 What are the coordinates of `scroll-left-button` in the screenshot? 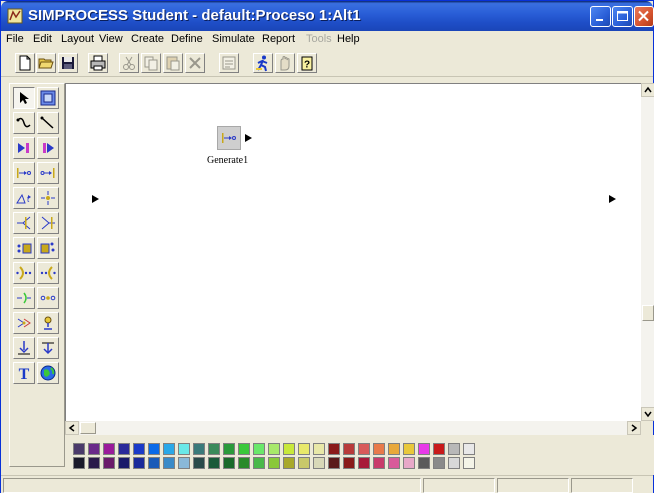 It's located at (72, 428).